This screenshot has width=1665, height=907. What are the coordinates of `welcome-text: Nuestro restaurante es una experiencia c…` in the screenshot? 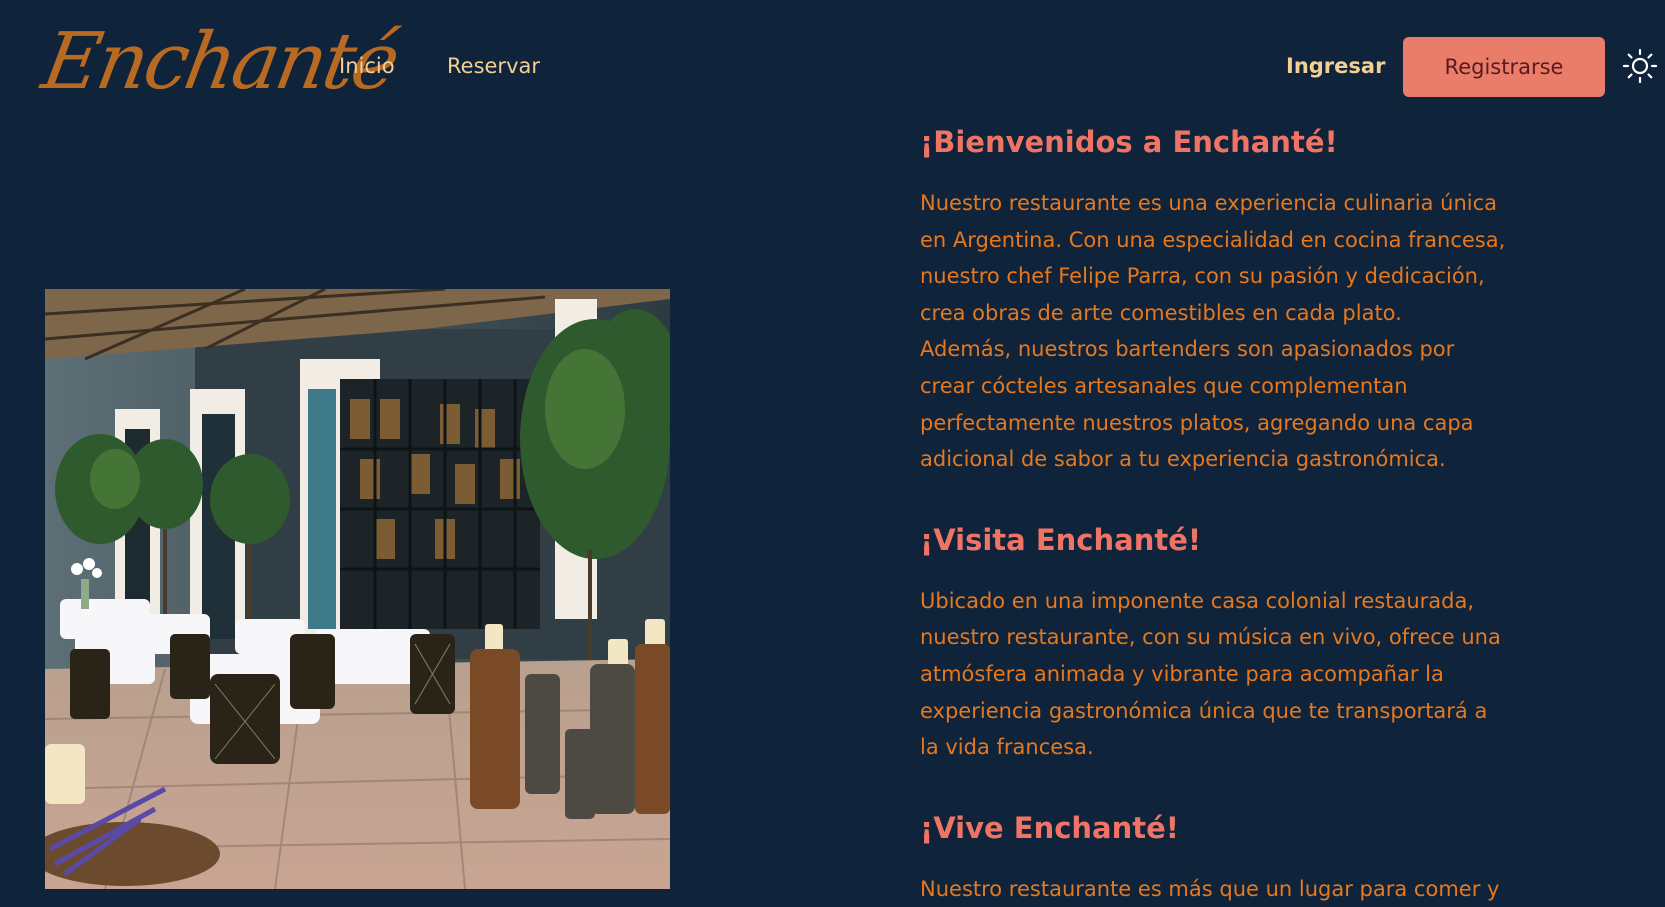 It's located at (1213, 331).